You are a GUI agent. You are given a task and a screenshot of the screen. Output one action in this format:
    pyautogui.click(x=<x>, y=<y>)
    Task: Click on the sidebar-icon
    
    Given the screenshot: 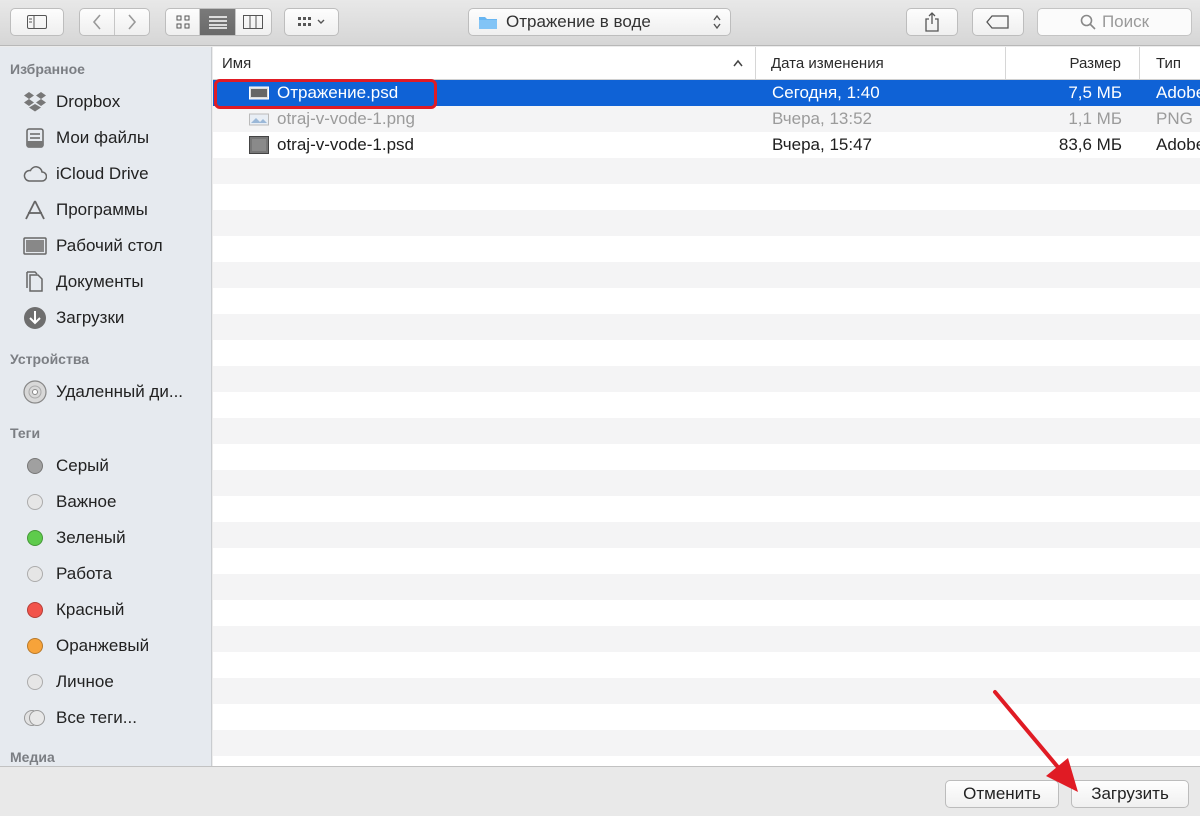 What is the action you would take?
    pyautogui.click(x=37, y=22)
    